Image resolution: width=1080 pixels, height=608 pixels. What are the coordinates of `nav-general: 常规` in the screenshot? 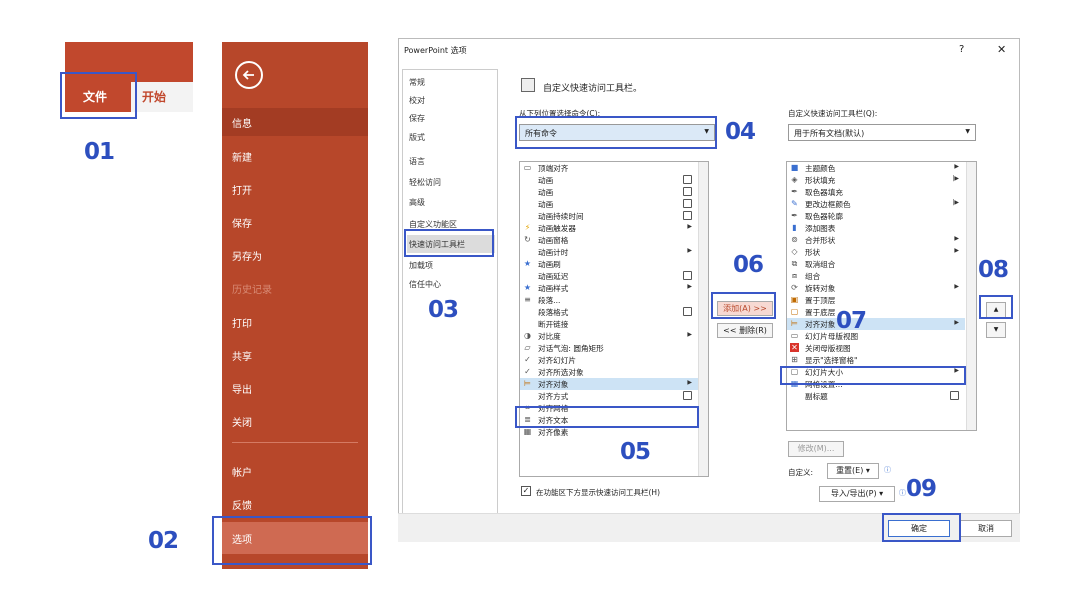 It's located at (417, 82).